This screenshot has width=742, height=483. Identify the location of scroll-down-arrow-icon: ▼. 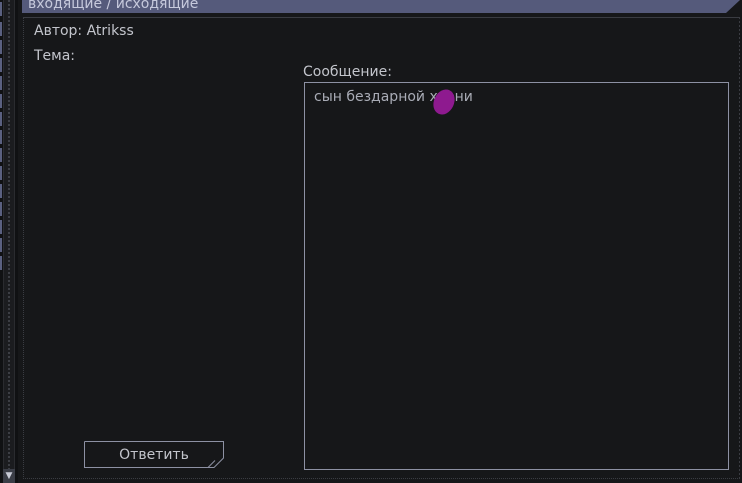
(9, 476).